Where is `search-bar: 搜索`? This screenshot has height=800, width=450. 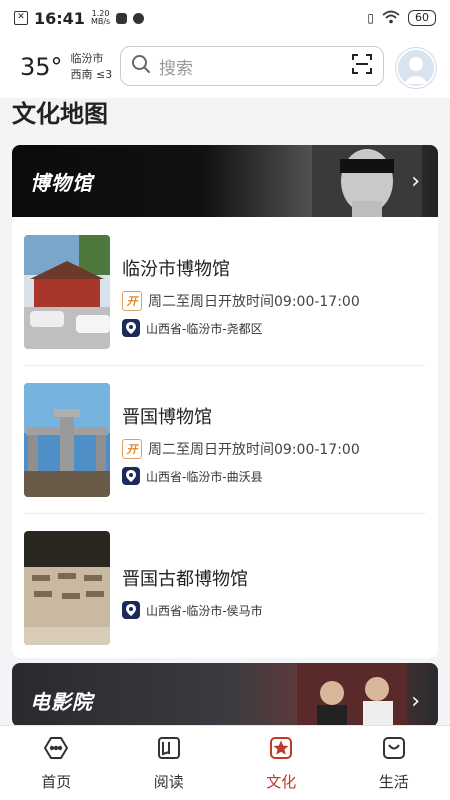
search-bar: 搜索 is located at coordinates (252, 66).